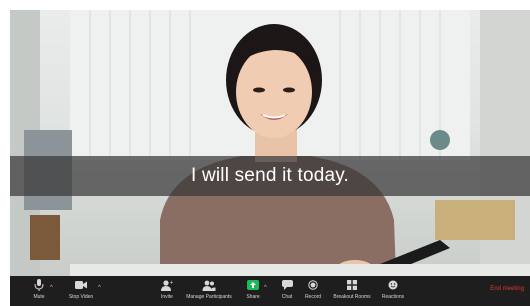 This screenshot has height=306, width=530. I want to click on video-camera-icon, so click(81, 285).